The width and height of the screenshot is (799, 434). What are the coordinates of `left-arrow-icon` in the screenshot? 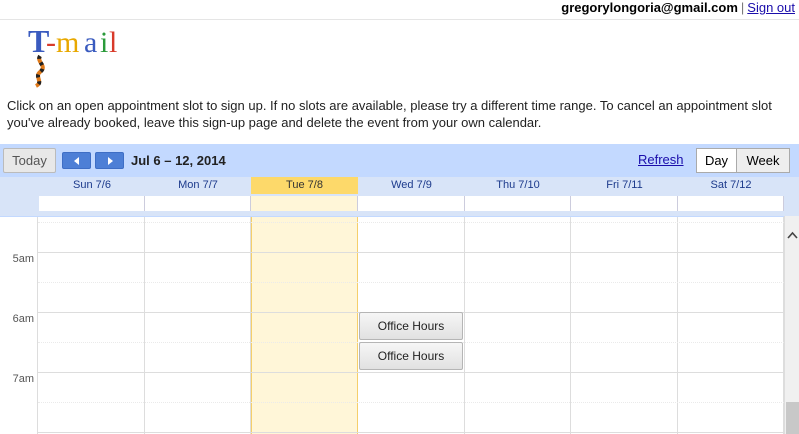 It's located at (76, 161).